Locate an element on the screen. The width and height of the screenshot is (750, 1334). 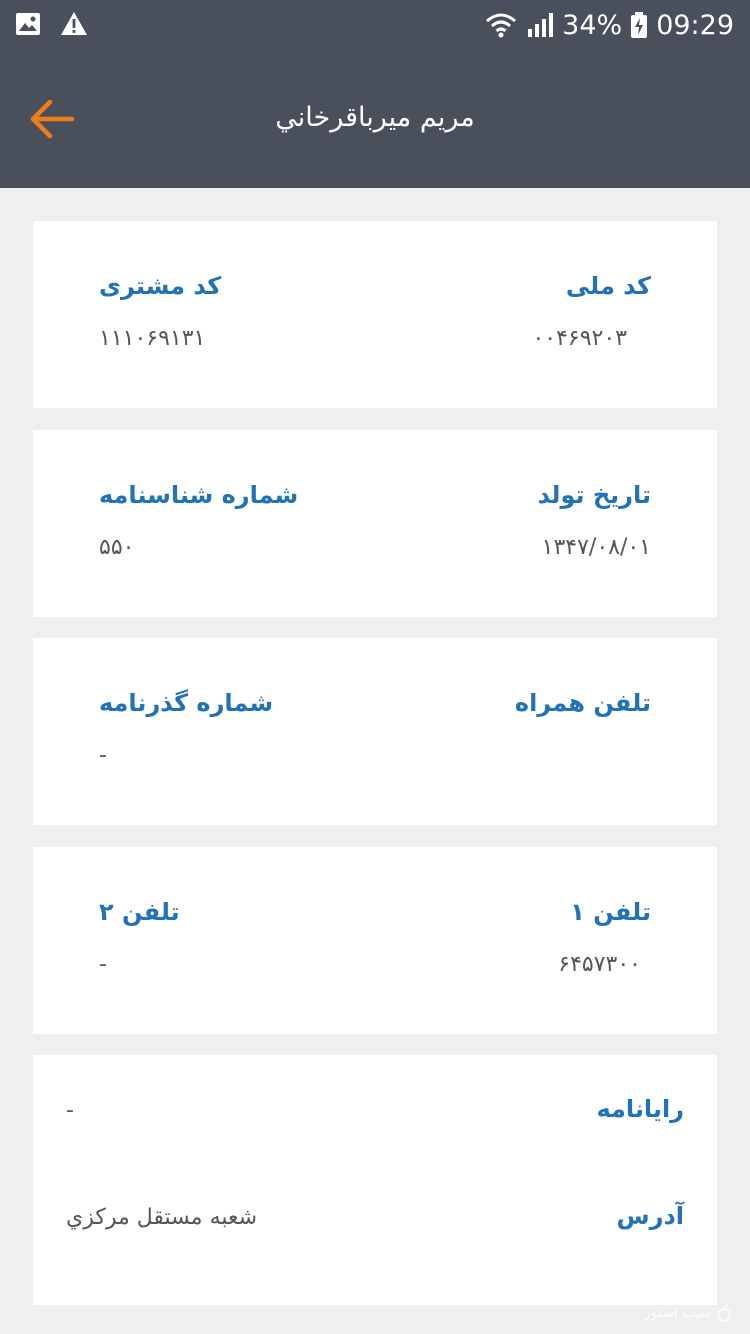
info-card-mobile: تلفن همراه شماره گذرنامه - is located at coordinates (375, 731).